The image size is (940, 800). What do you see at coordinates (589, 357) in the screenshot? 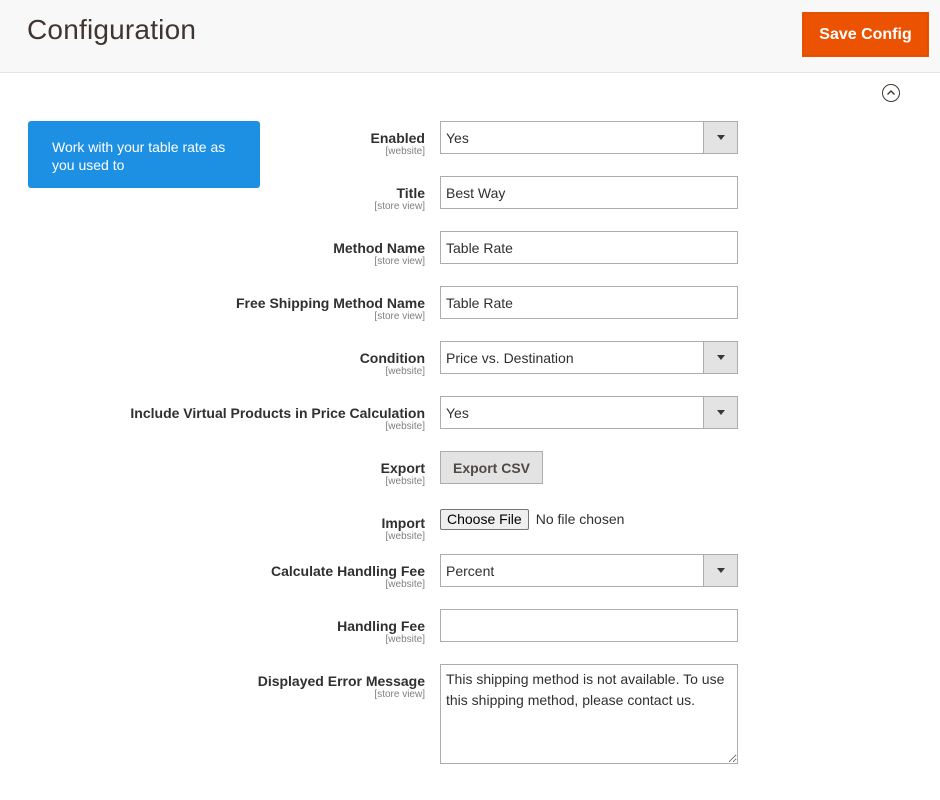
I see `condition-select: Price vs. Destination` at bounding box center [589, 357].